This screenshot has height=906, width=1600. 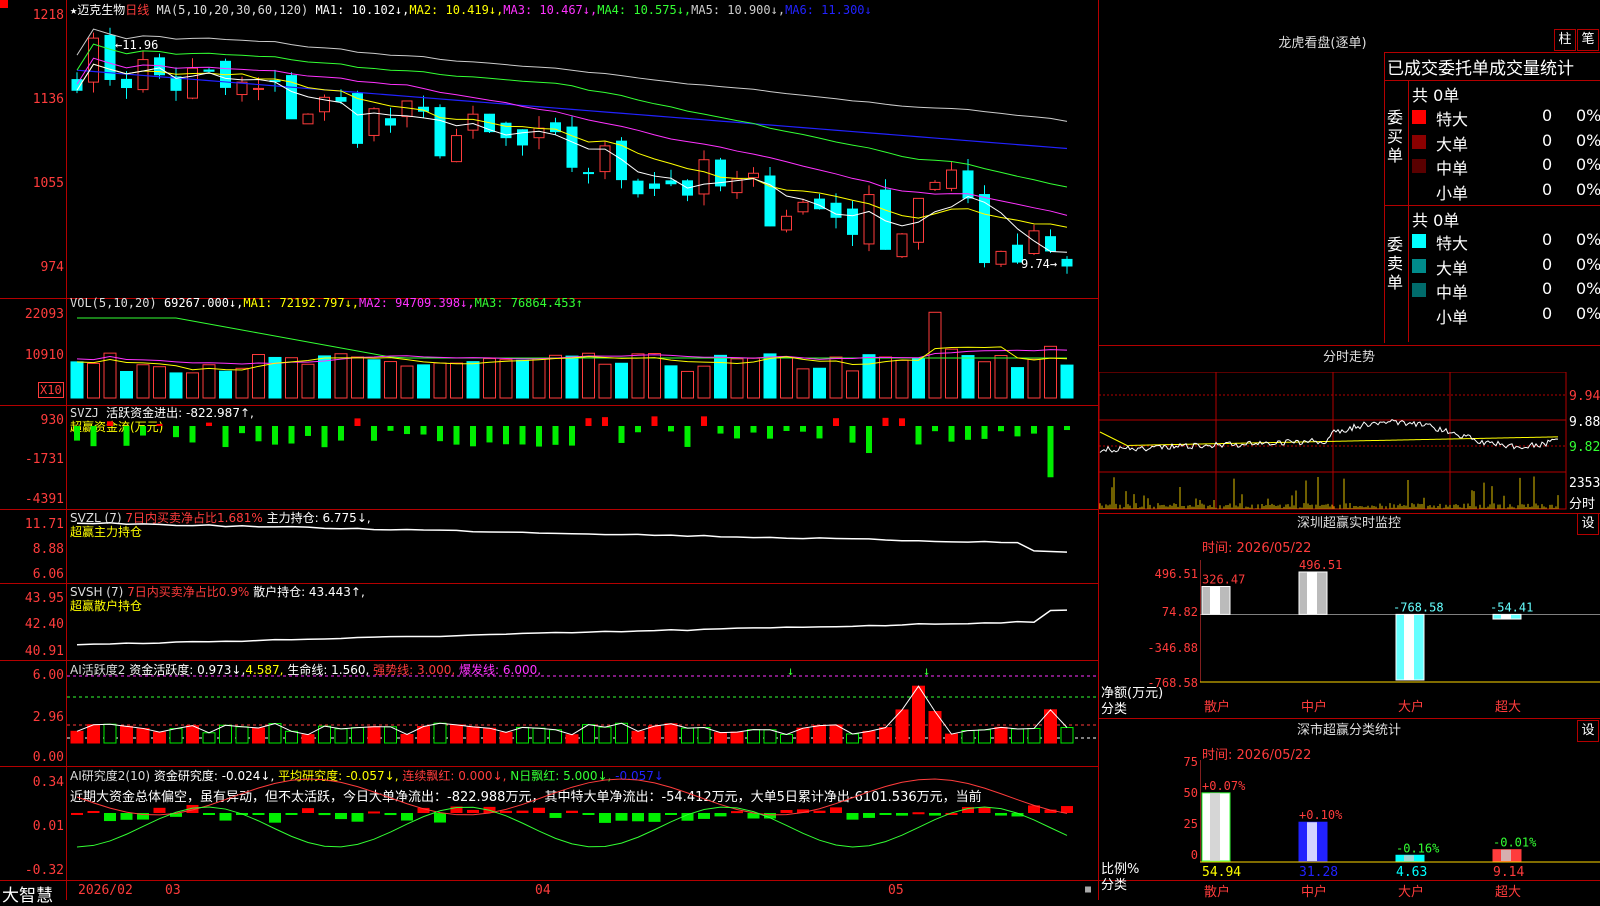 I want to click on buy-row-1: 大单 0 0%, so click(x=1506, y=142).